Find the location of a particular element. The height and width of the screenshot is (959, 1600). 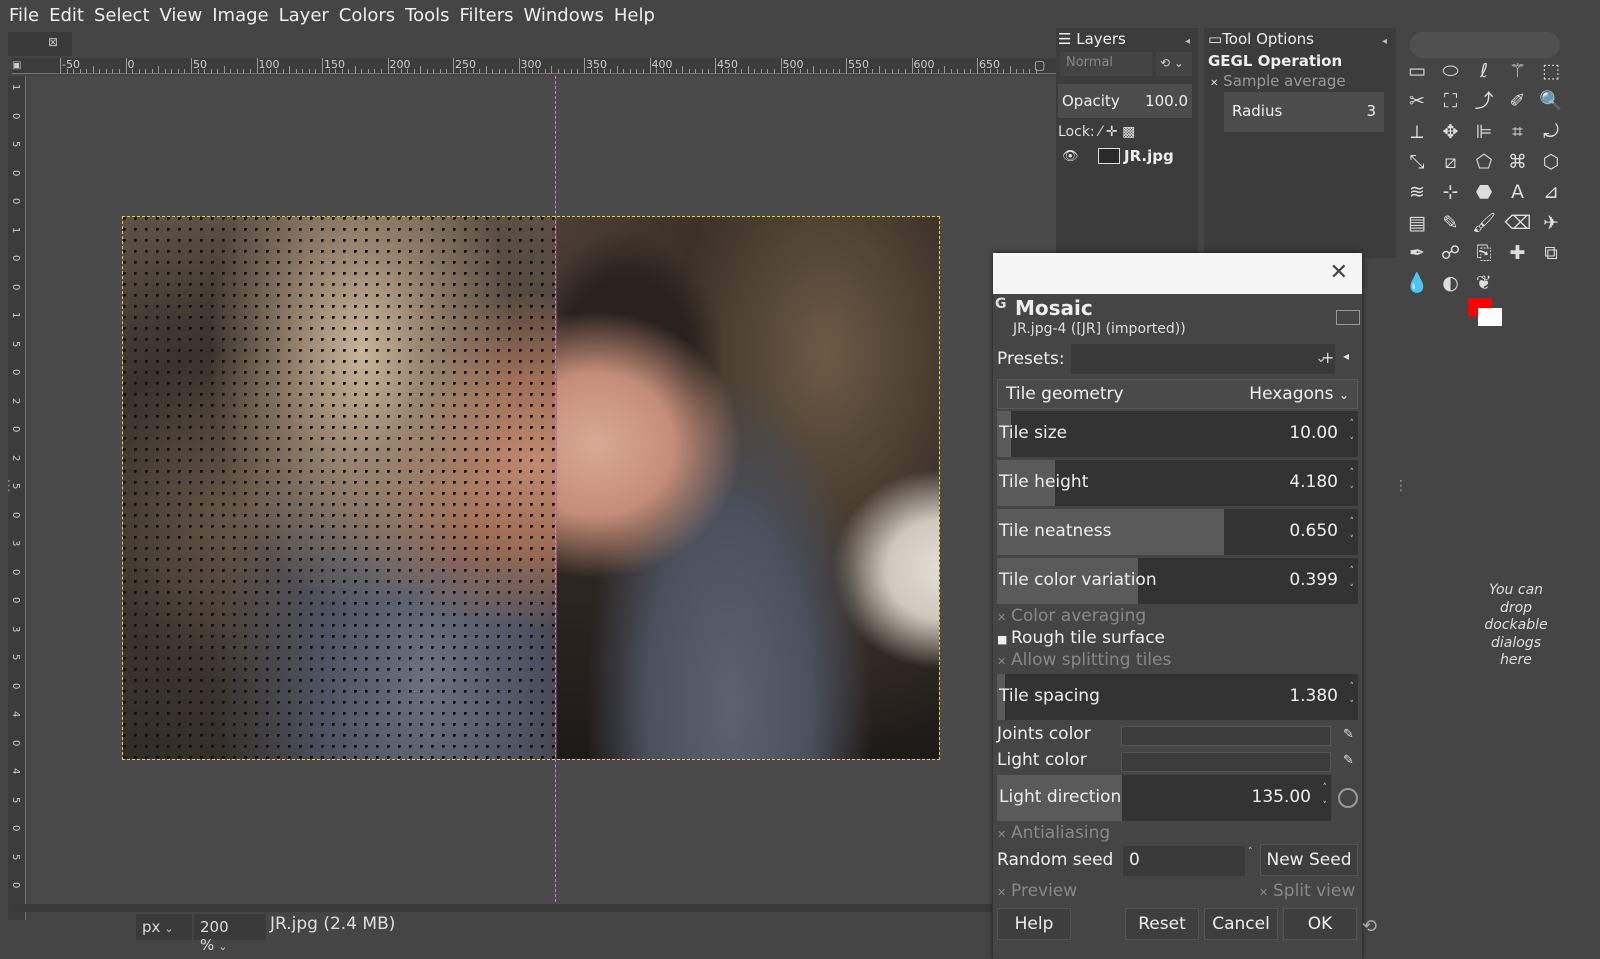

menu-view: View is located at coordinates (181, 15).